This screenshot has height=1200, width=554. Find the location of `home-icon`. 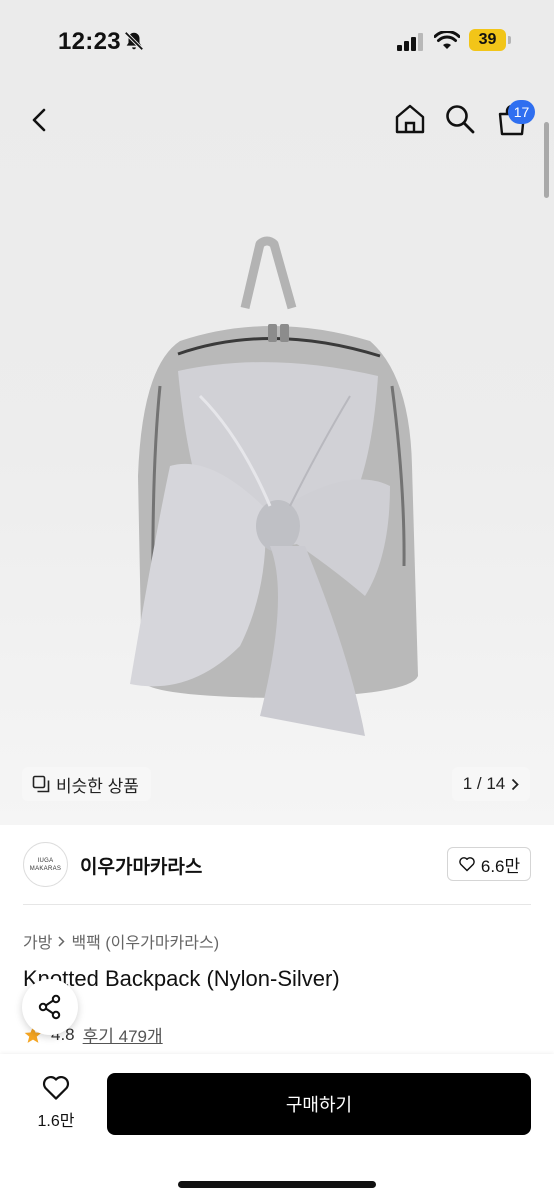

home-icon is located at coordinates (410, 119).